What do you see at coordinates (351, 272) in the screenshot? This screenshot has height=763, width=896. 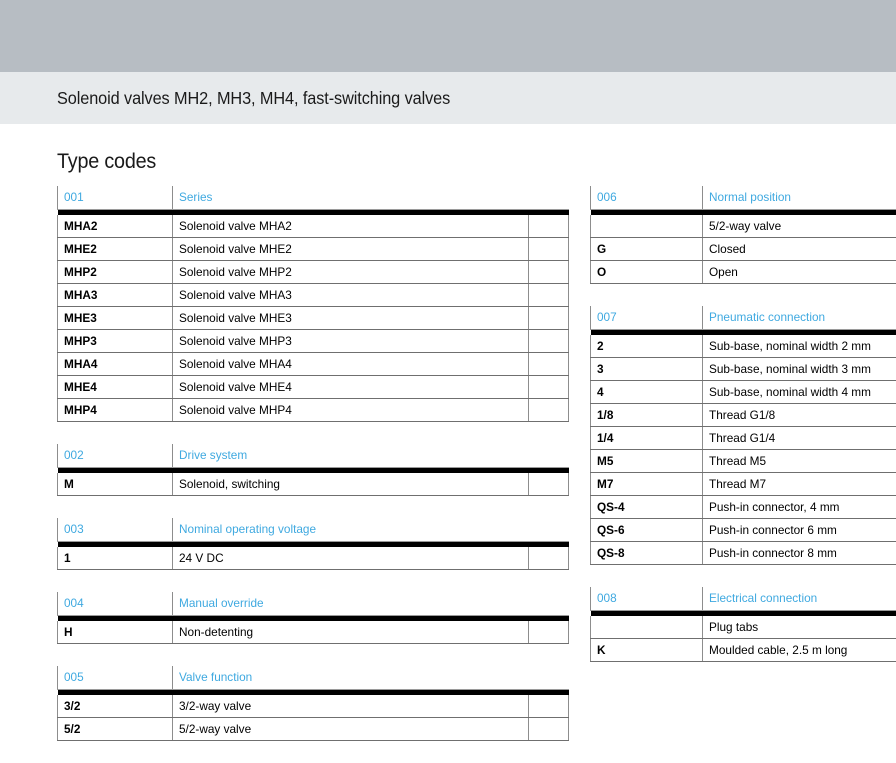 I see `row-description: Solenoid valve MHP2` at bounding box center [351, 272].